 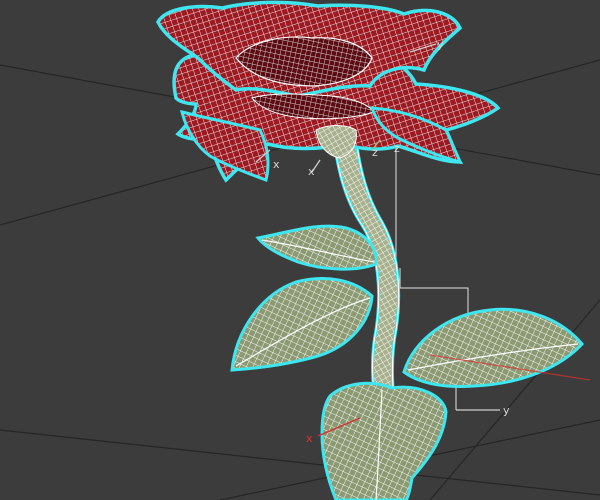 What do you see at coordinates (311, 171) in the screenshot?
I see `gizmo-label-x-2: x` at bounding box center [311, 171].